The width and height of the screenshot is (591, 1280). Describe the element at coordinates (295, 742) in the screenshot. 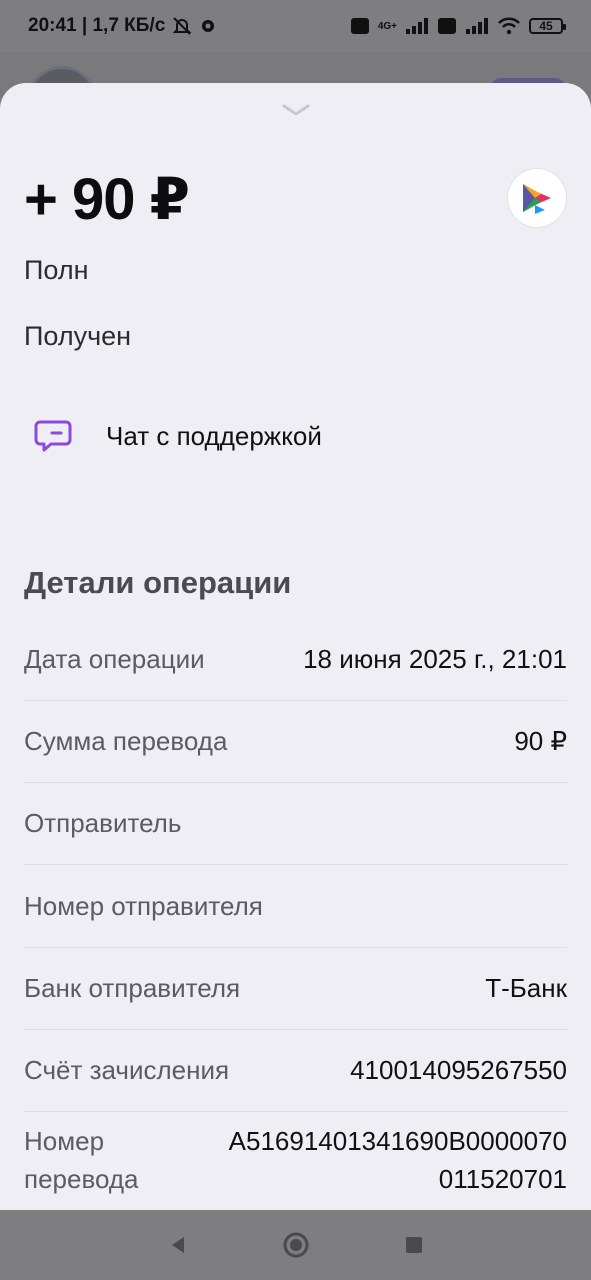

I see `detail-row-amount: Сумма перевода 90 ₽` at that location.